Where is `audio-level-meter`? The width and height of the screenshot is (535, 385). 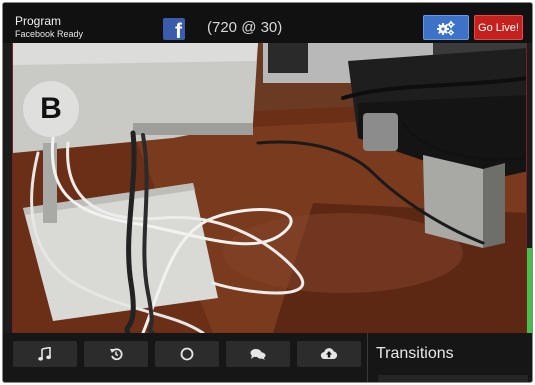
audio-level-meter is located at coordinates (529, 291).